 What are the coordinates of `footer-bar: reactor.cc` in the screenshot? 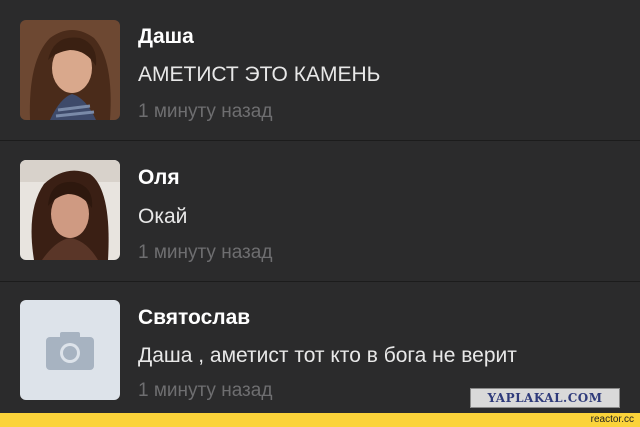 It's located at (320, 420).